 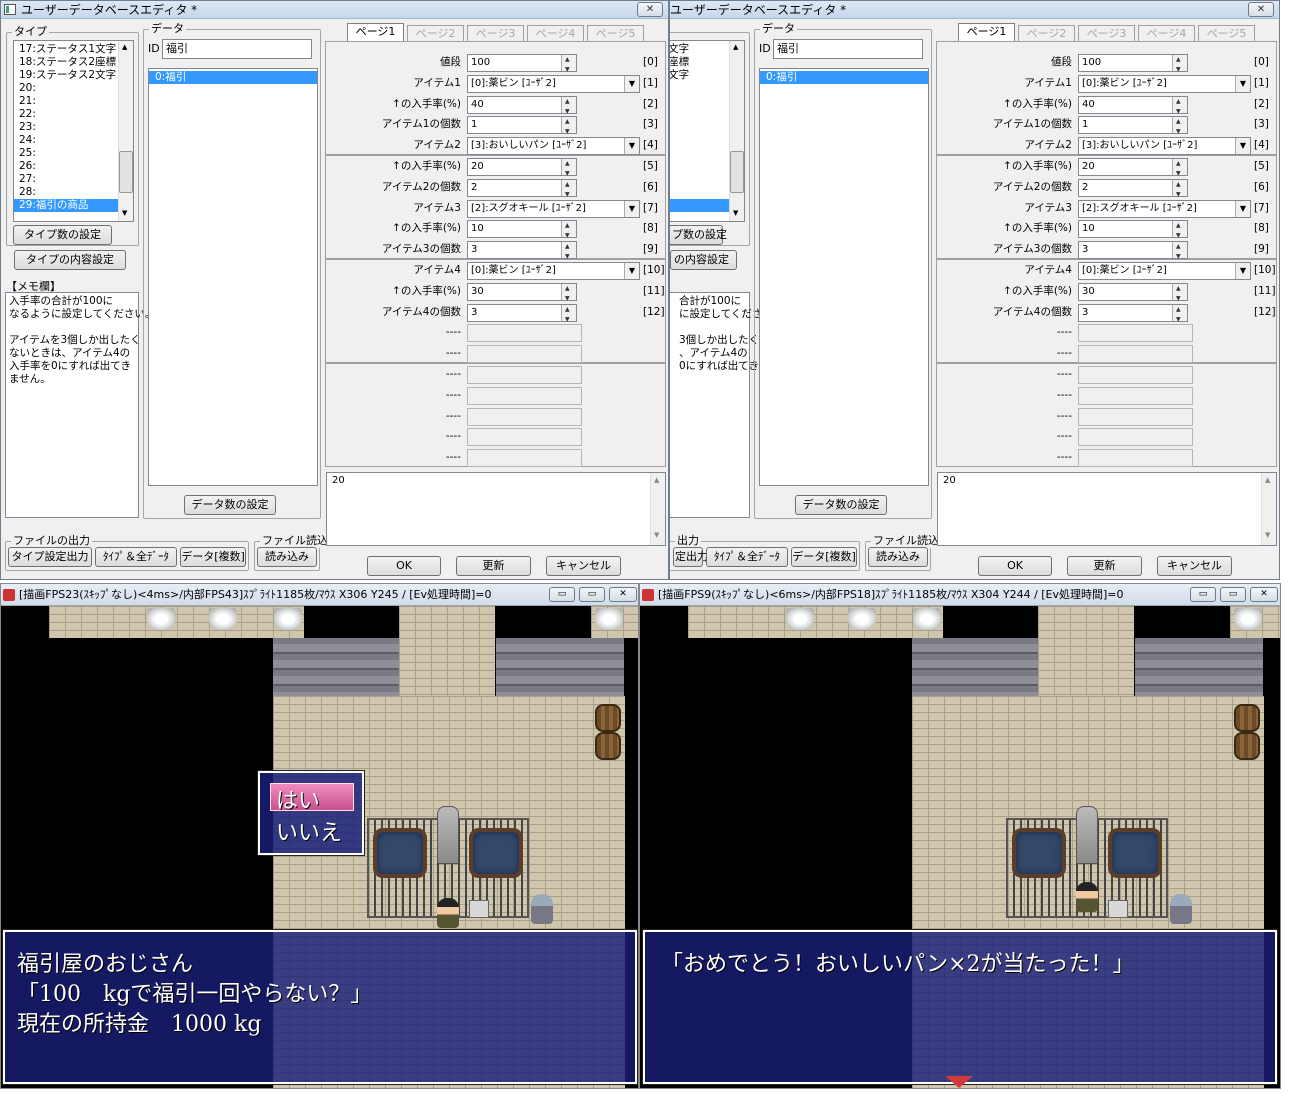 What do you see at coordinates (67, 62) in the screenshot?
I see `type-list-item: 18:ステータス2座標` at bounding box center [67, 62].